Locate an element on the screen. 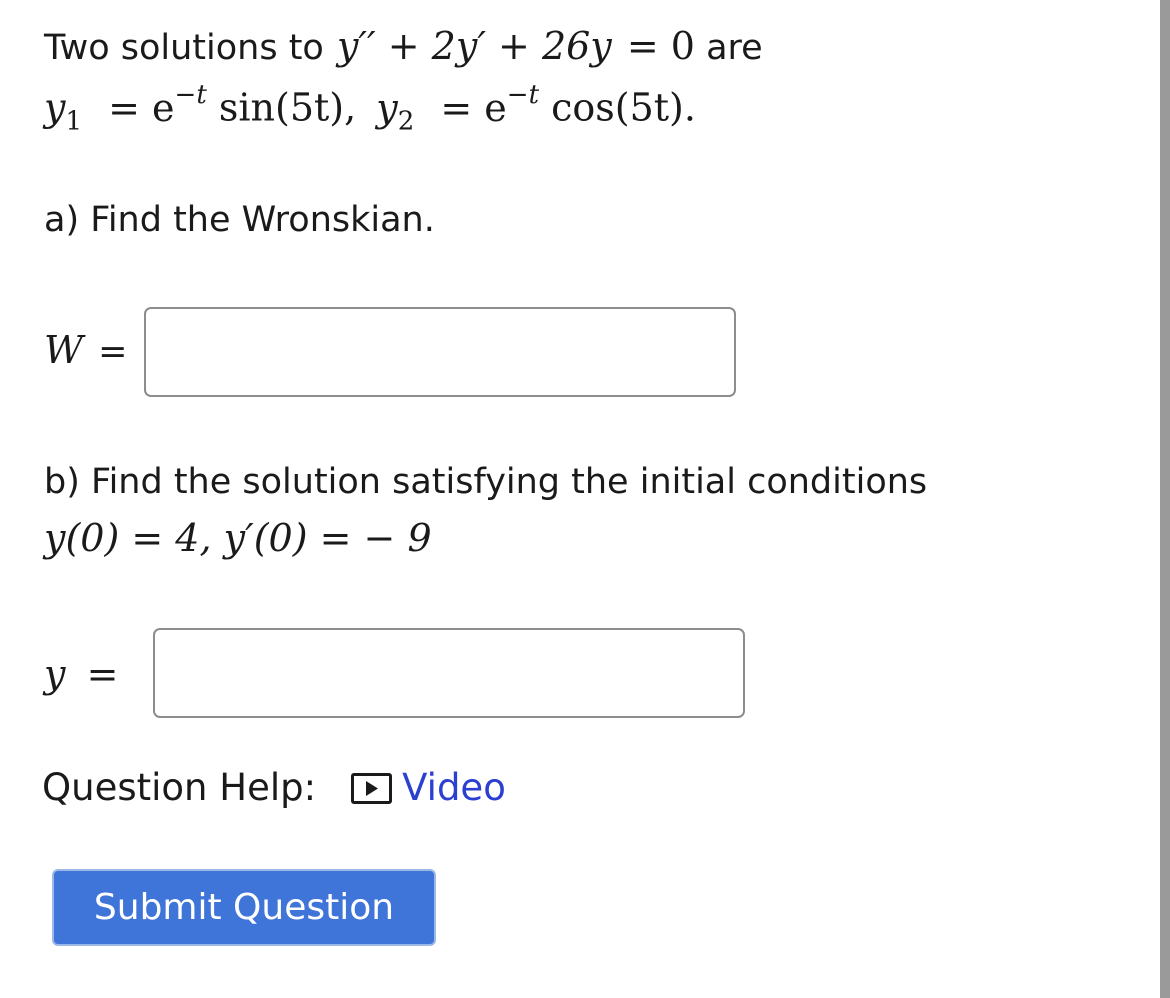 Image resolution: width=1170 pixels, height=998 pixels. y2-tail: cos(5t). is located at coordinates (623, 107).